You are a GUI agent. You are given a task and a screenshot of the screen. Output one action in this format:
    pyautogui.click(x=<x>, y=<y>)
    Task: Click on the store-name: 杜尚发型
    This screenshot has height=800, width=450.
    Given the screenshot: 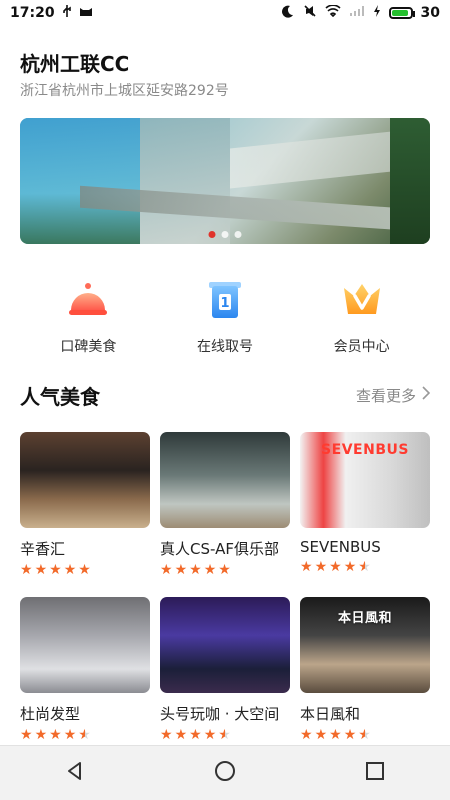 What is the action you would take?
    pyautogui.click(x=50, y=714)
    